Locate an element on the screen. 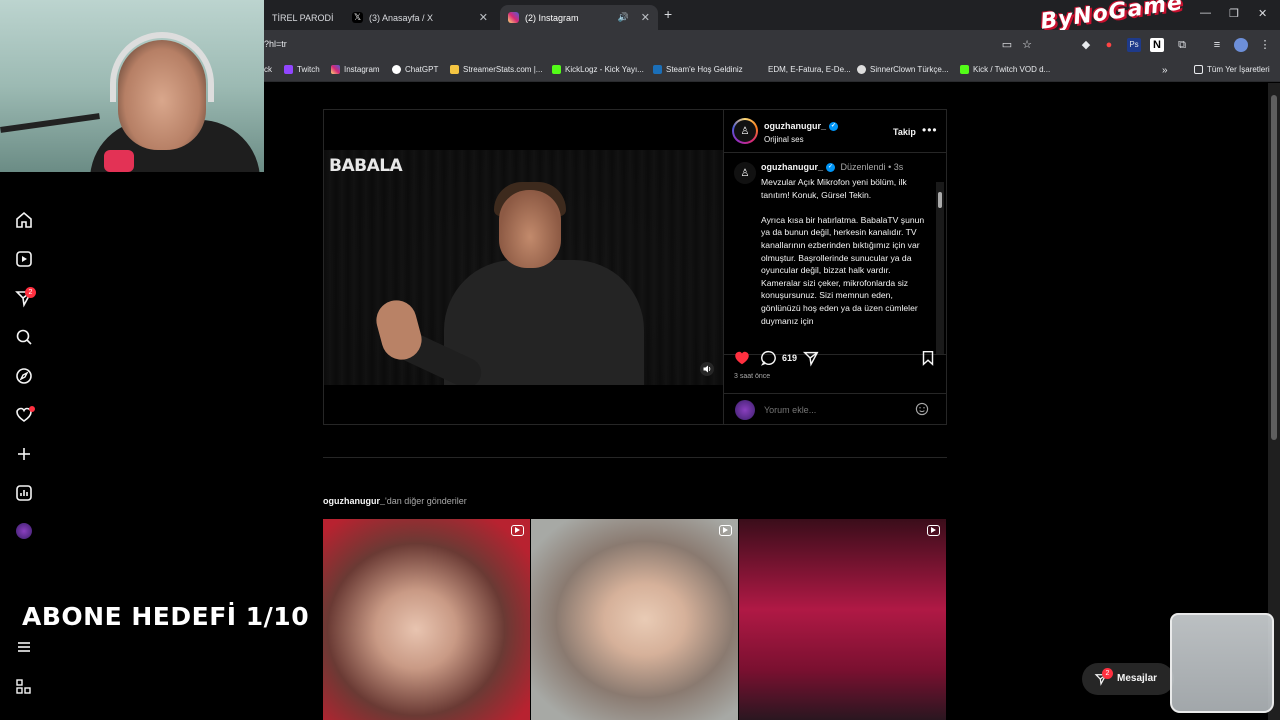  caption-time: 3s is located at coordinates (898, 167).